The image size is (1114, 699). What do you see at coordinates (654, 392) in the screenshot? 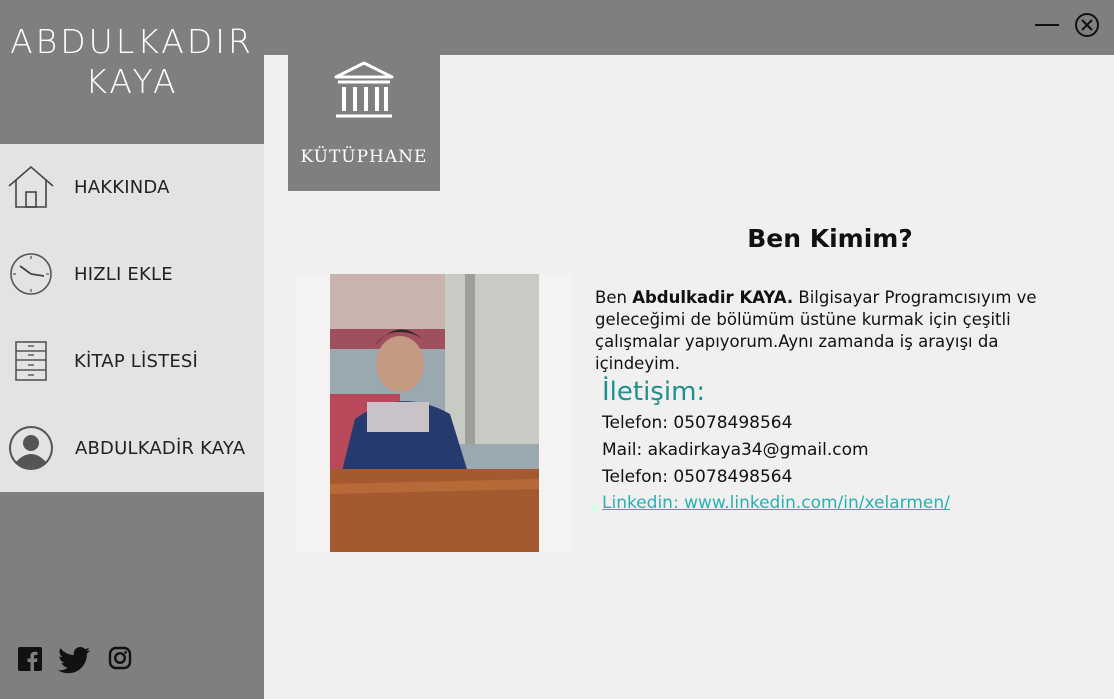
I see `contact-title: İletişim:` at bounding box center [654, 392].